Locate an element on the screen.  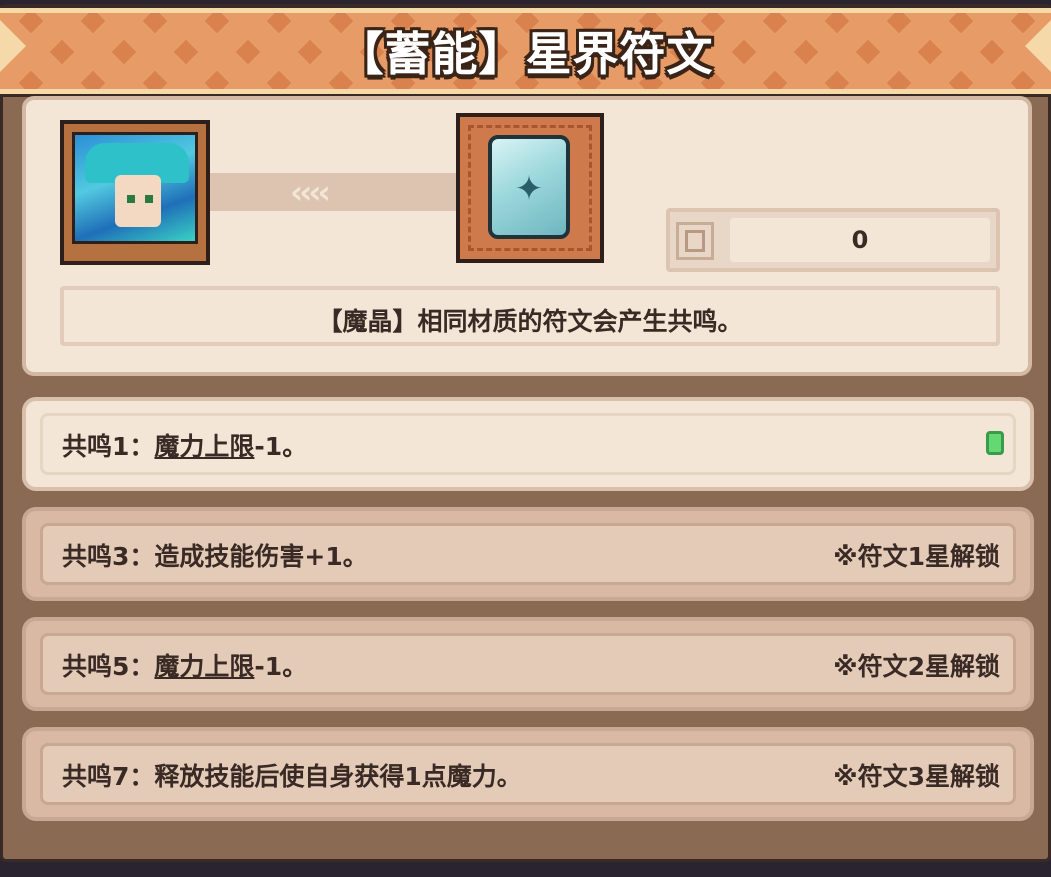
resonance-row: 共鸣7：释放技能后使自身获得1点魔力。 ※符文3星解锁 is located at coordinates (528, 774).